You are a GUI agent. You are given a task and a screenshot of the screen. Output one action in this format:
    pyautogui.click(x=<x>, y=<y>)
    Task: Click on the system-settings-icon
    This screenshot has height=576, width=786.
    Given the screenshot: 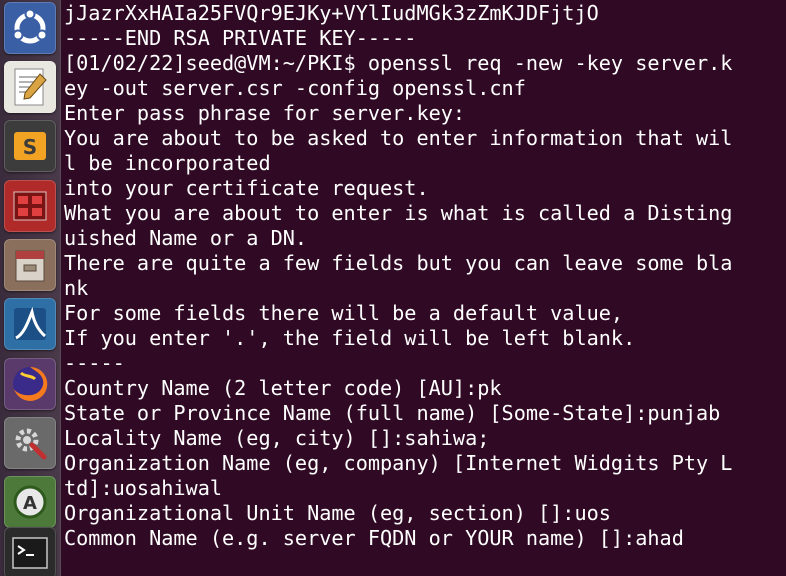 What is the action you would take?
    pyautogui.click(x=31, y=444)
    